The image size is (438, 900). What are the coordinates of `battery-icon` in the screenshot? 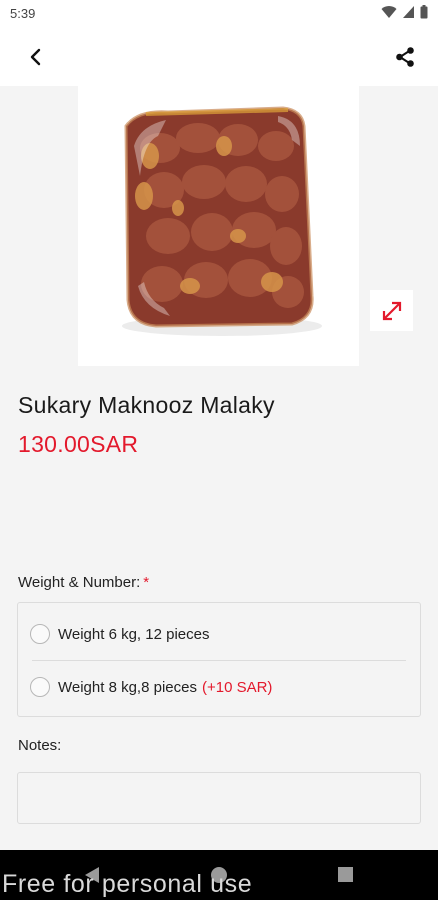 It's located at (424, 12).